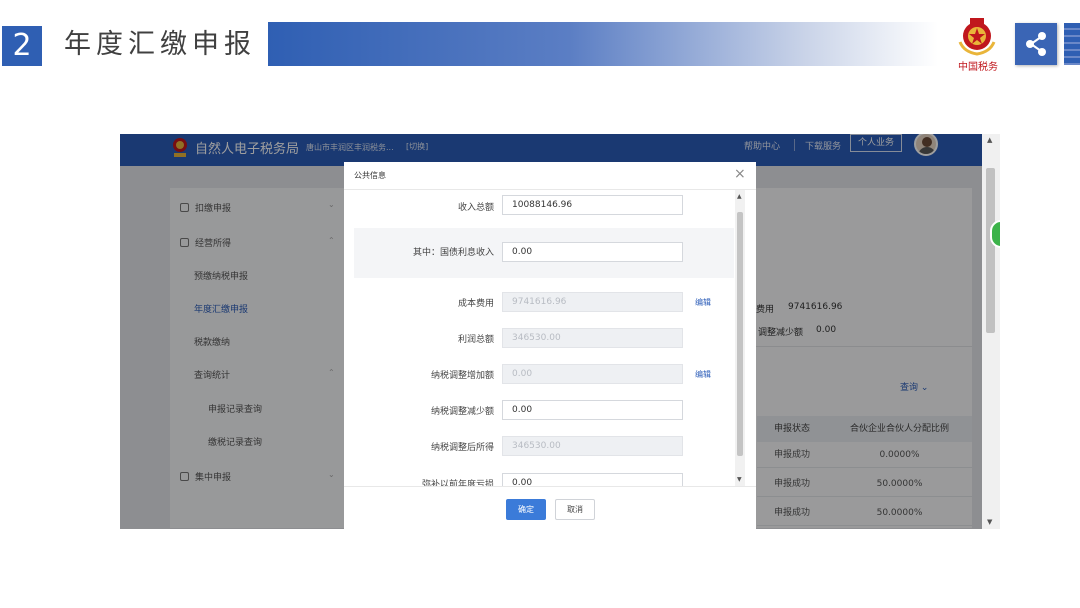  I want to click on dialog-scrollbar: ▲ ▼, so click(740, 338).